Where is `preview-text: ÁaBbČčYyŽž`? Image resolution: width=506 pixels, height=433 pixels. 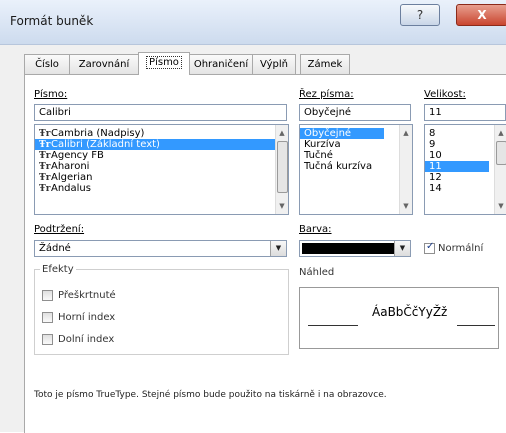 preview-text: ÁaBbČčYyŽž is located at coordinates (410, 312).